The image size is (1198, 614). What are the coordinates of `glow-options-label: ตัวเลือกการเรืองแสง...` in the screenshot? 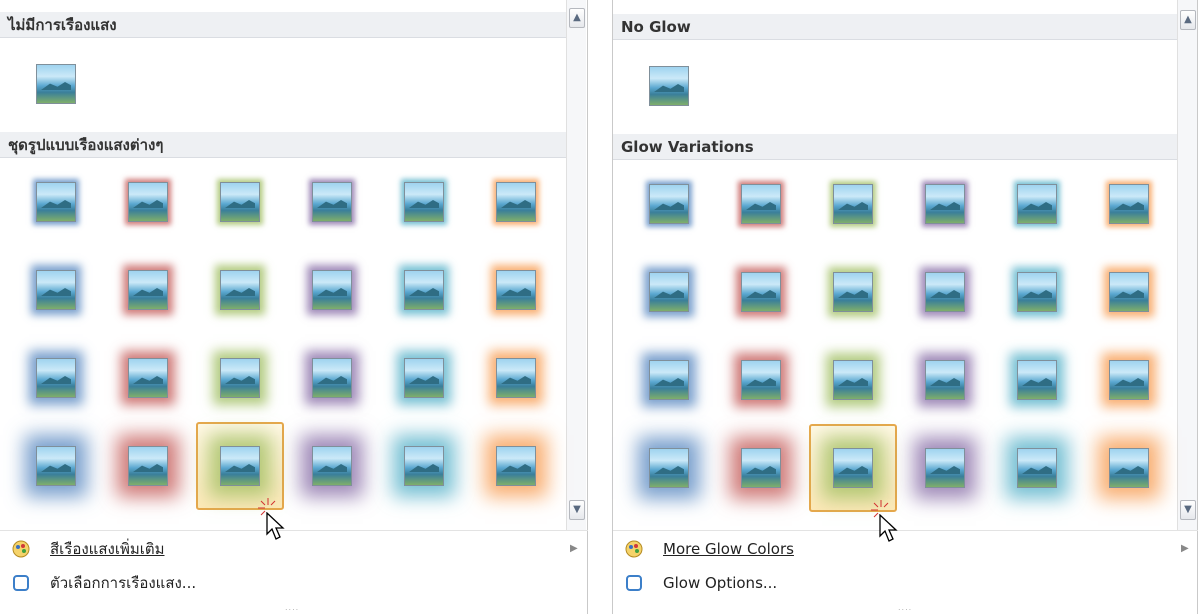 It's located at (123, 583).